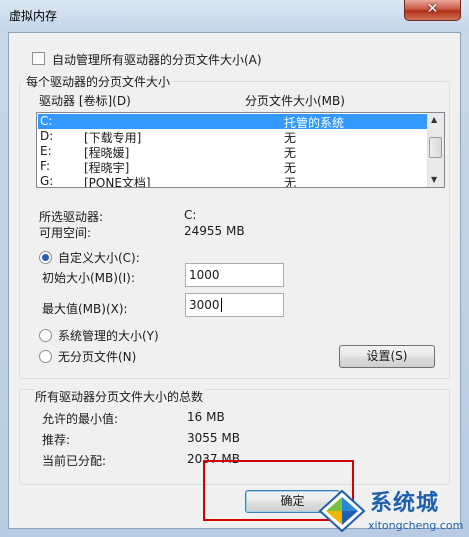 This screenshot has height=537, width=469. I want to click on scroll-down-arrow-icon: ▼, so click(434, 179).